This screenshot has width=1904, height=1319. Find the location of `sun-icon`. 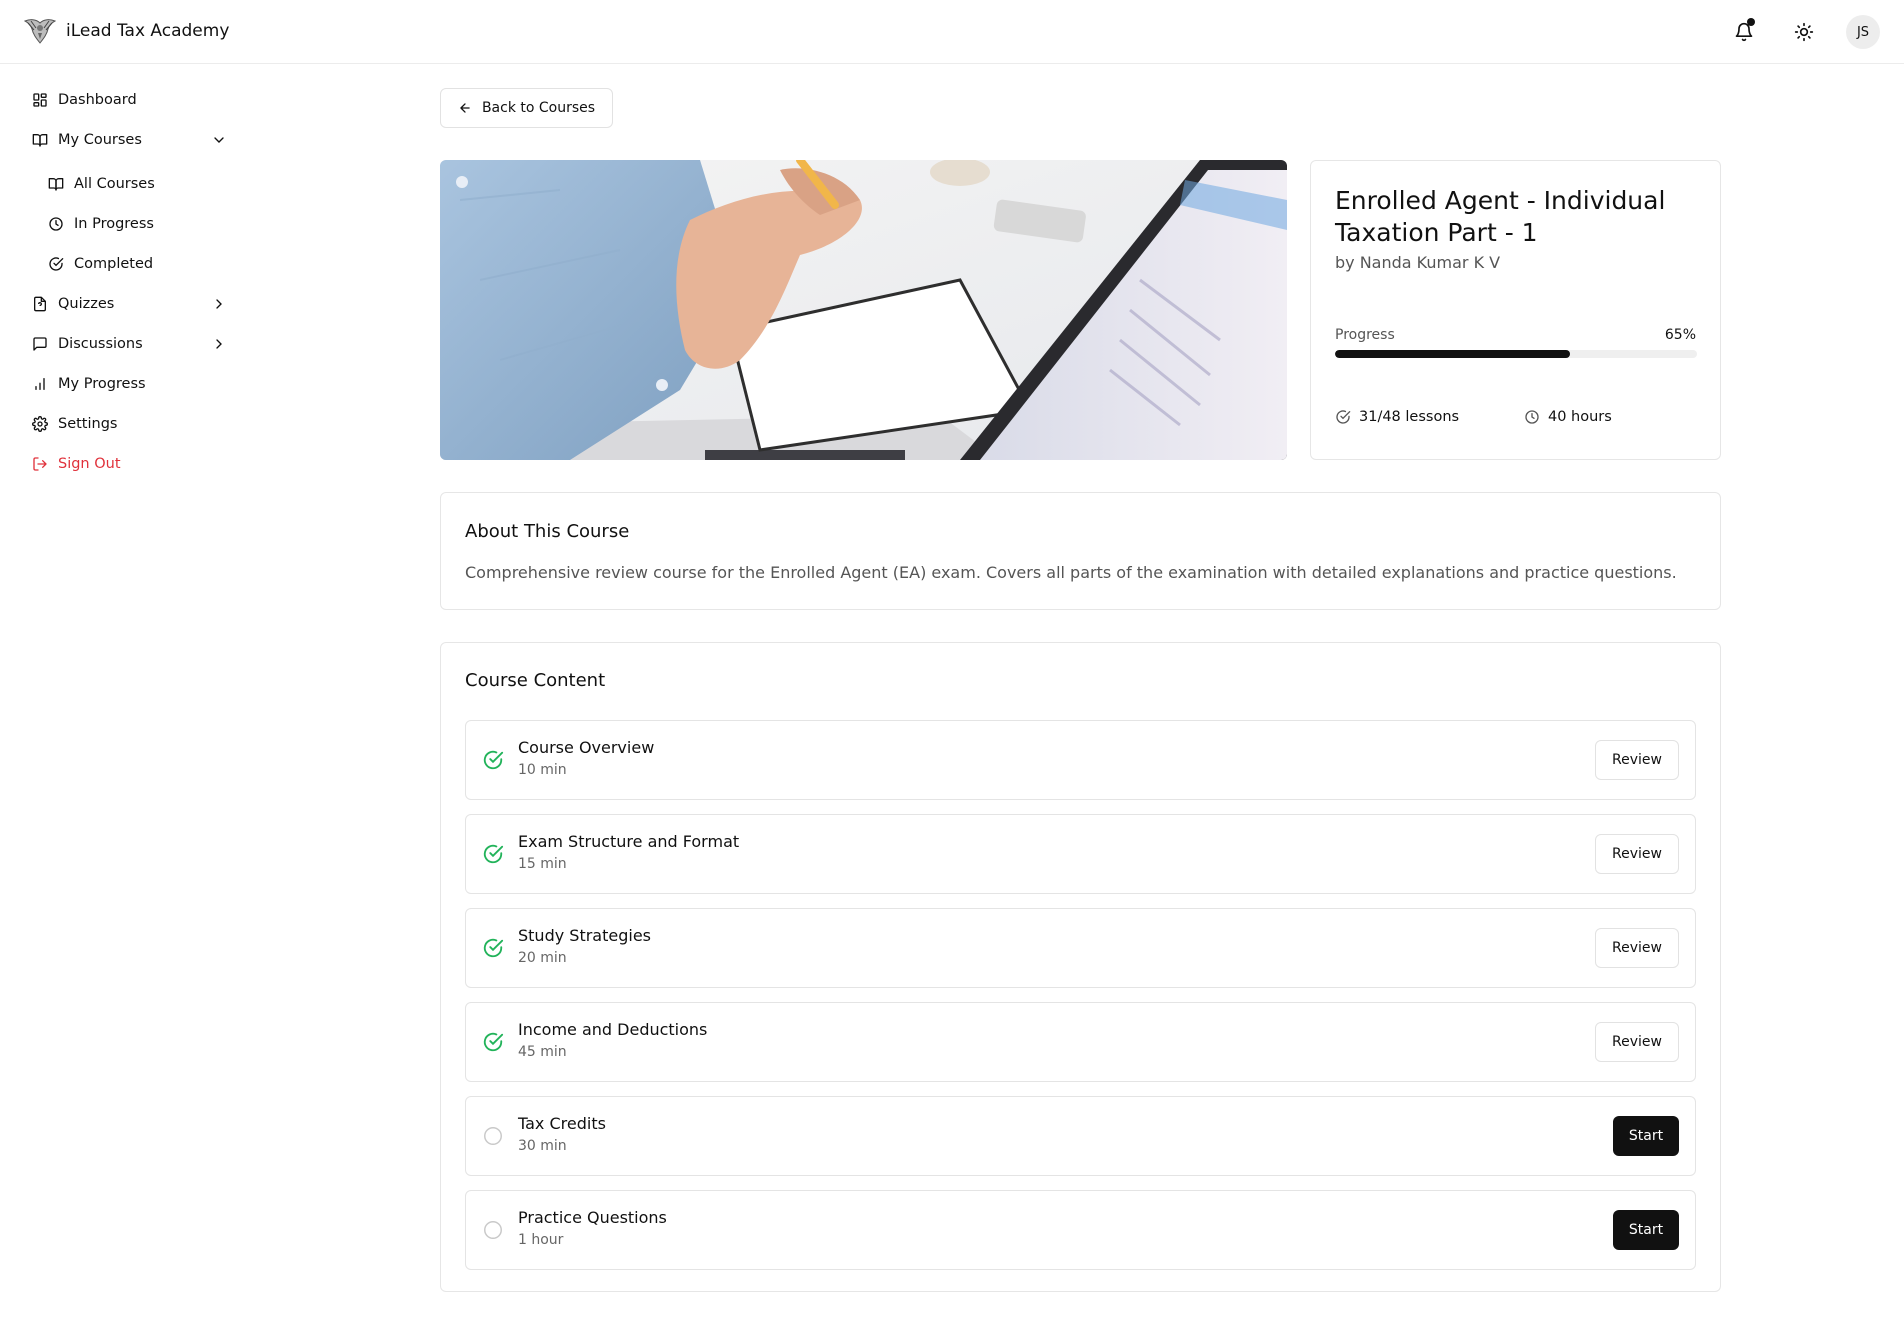

sun-icon is located at coordinates (1804, 32).